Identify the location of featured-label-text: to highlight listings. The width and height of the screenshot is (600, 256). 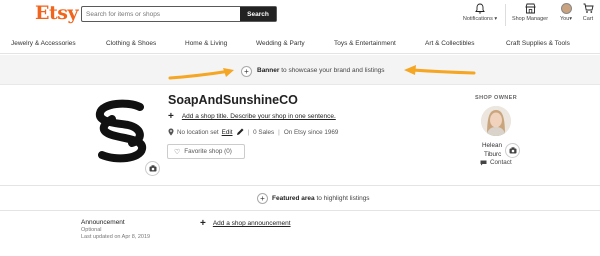
(342, 198).